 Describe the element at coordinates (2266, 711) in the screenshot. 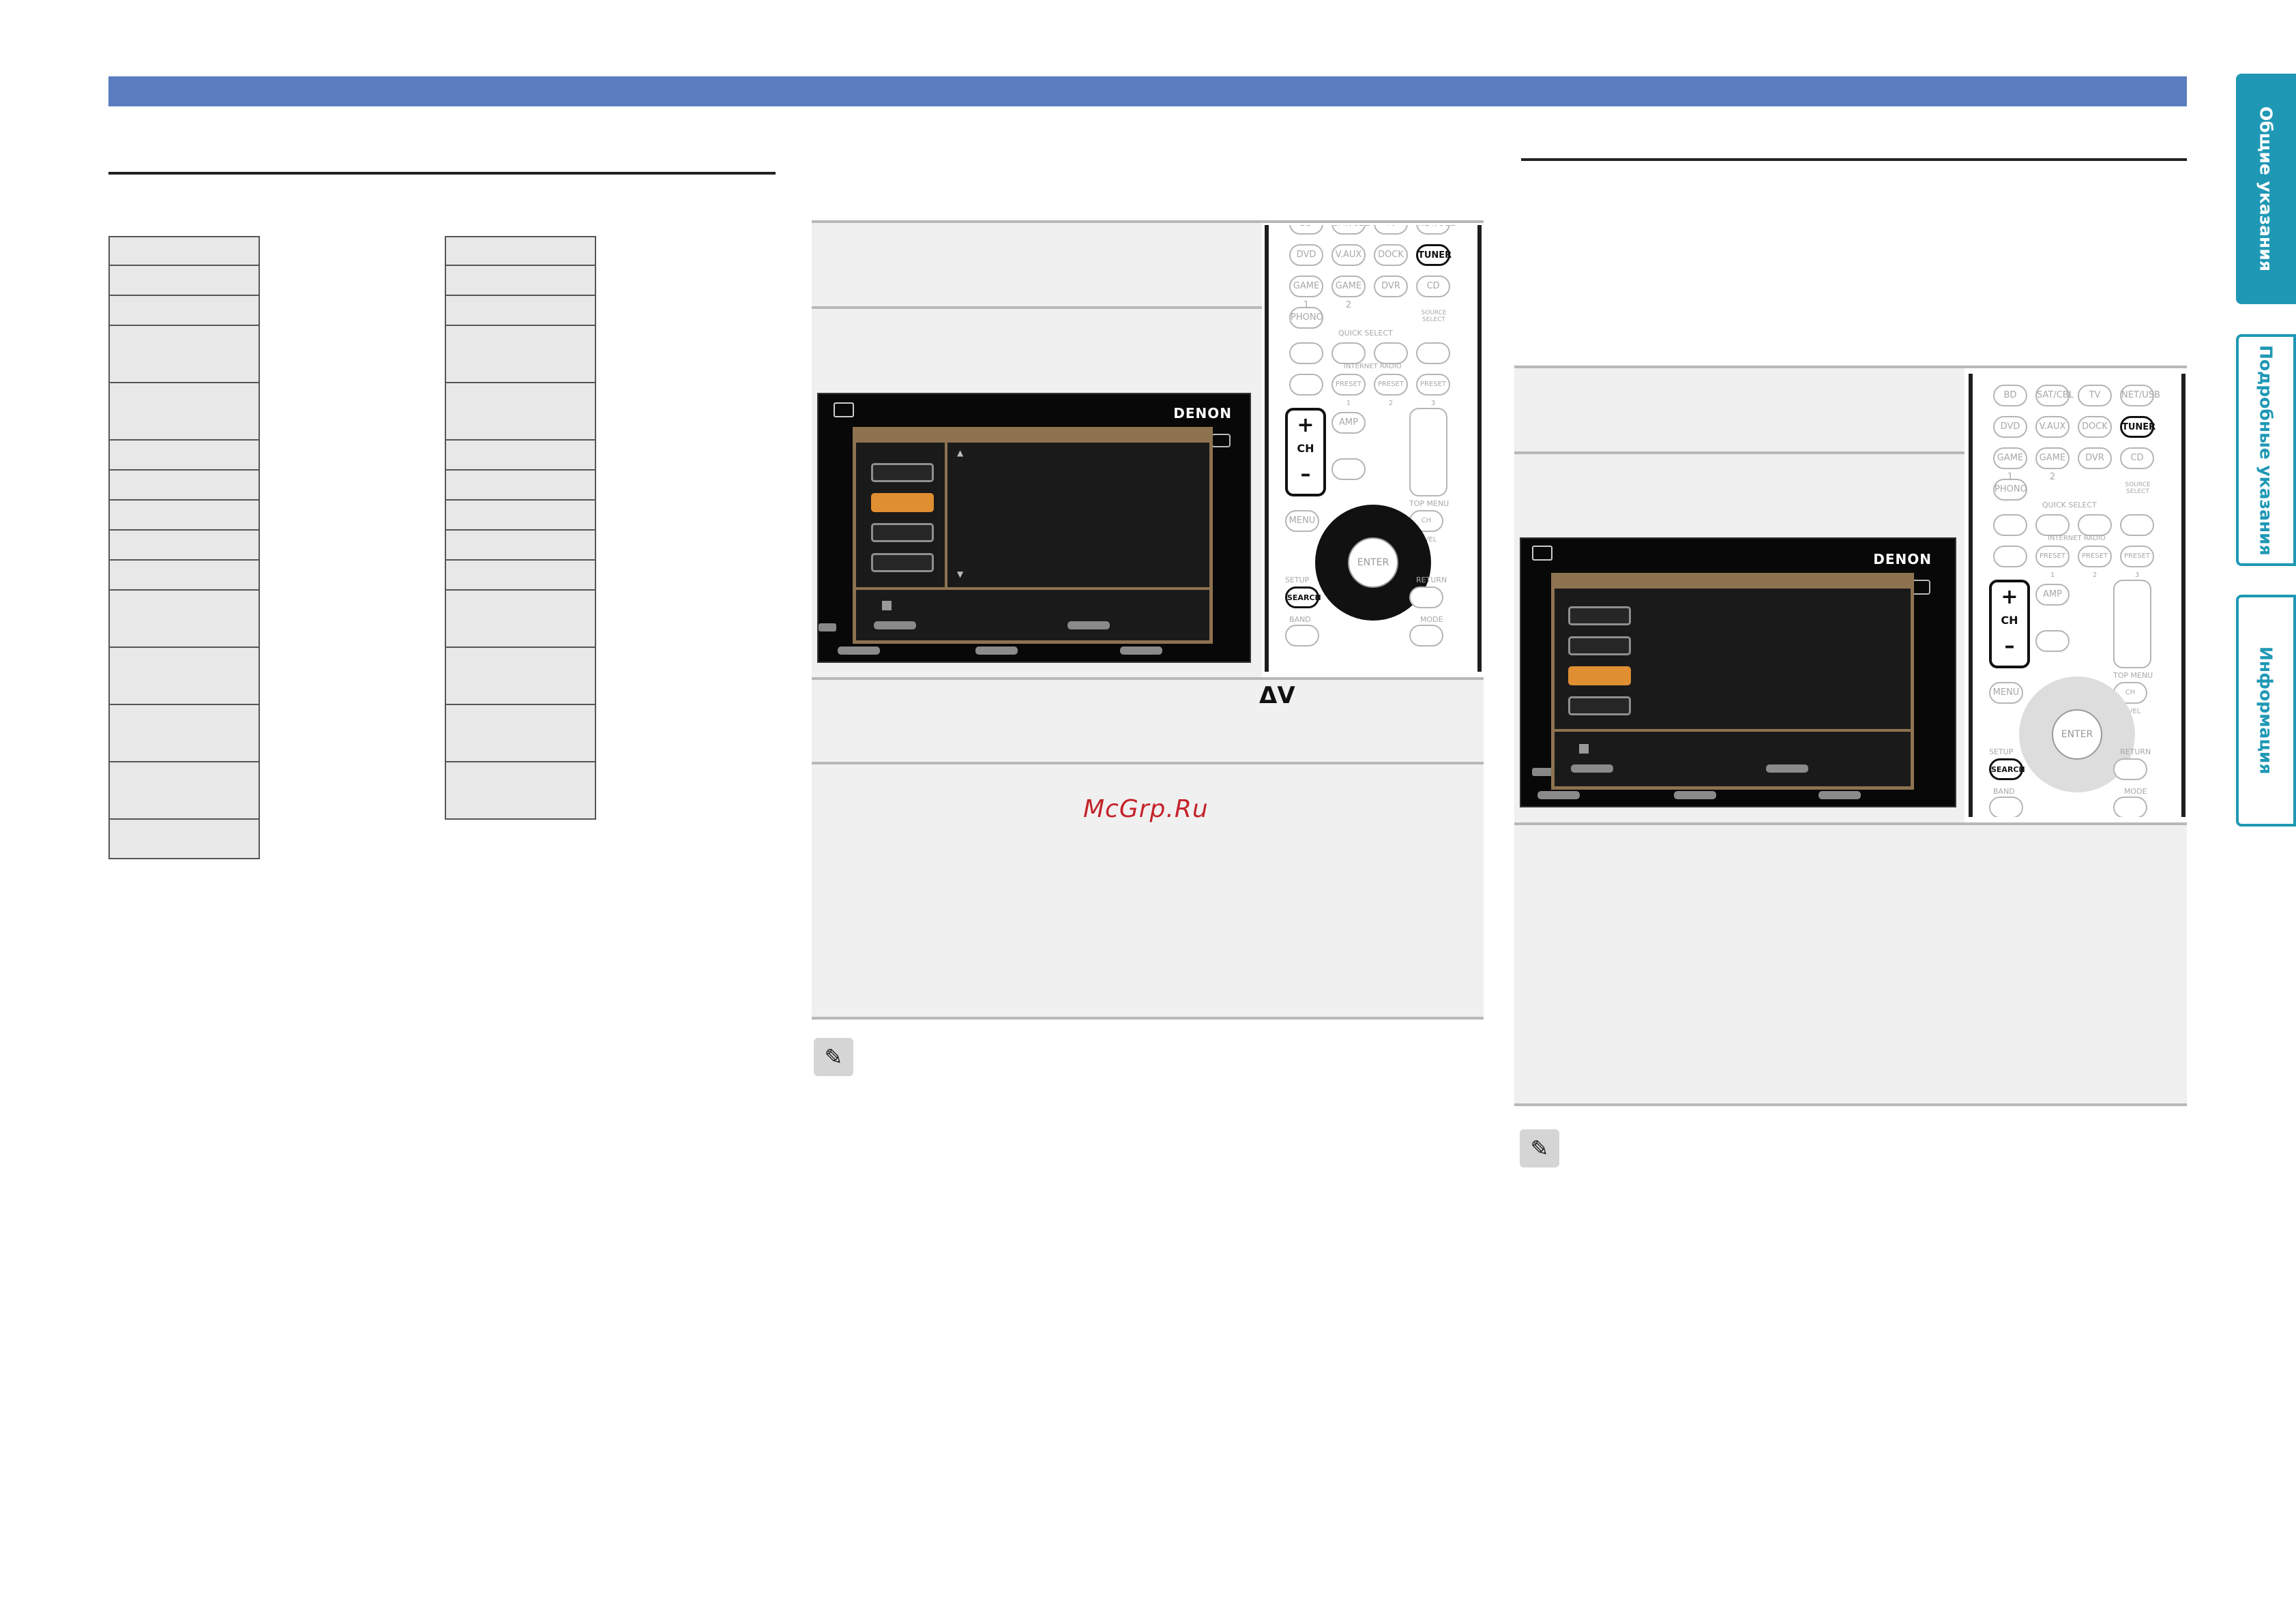

I see `tab-information: Информация` at that location.